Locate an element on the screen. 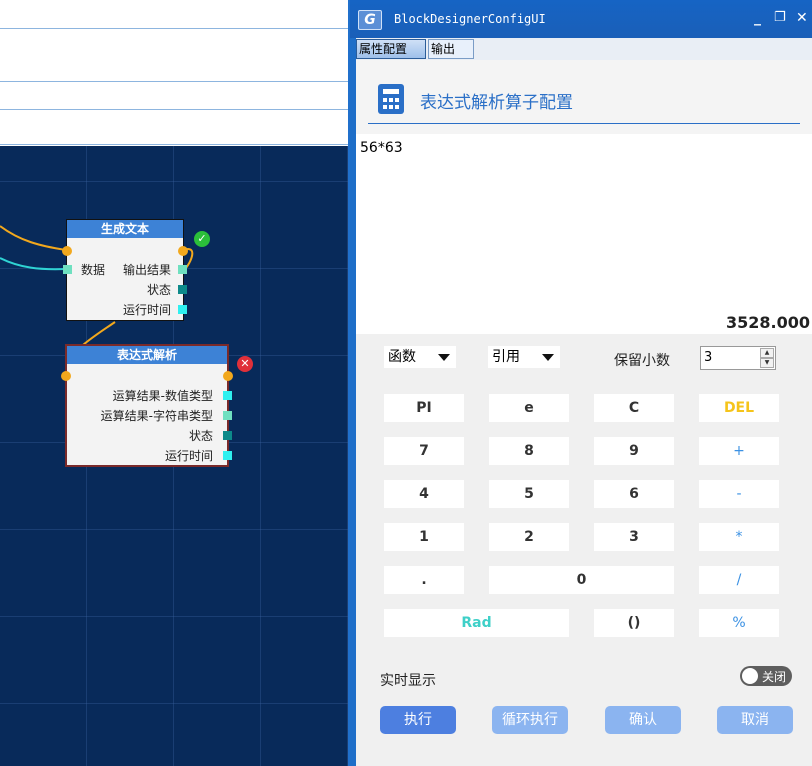 The height and width of the screenshot is (766, 812). key-4: 4 is located at coordinates (424, 494).